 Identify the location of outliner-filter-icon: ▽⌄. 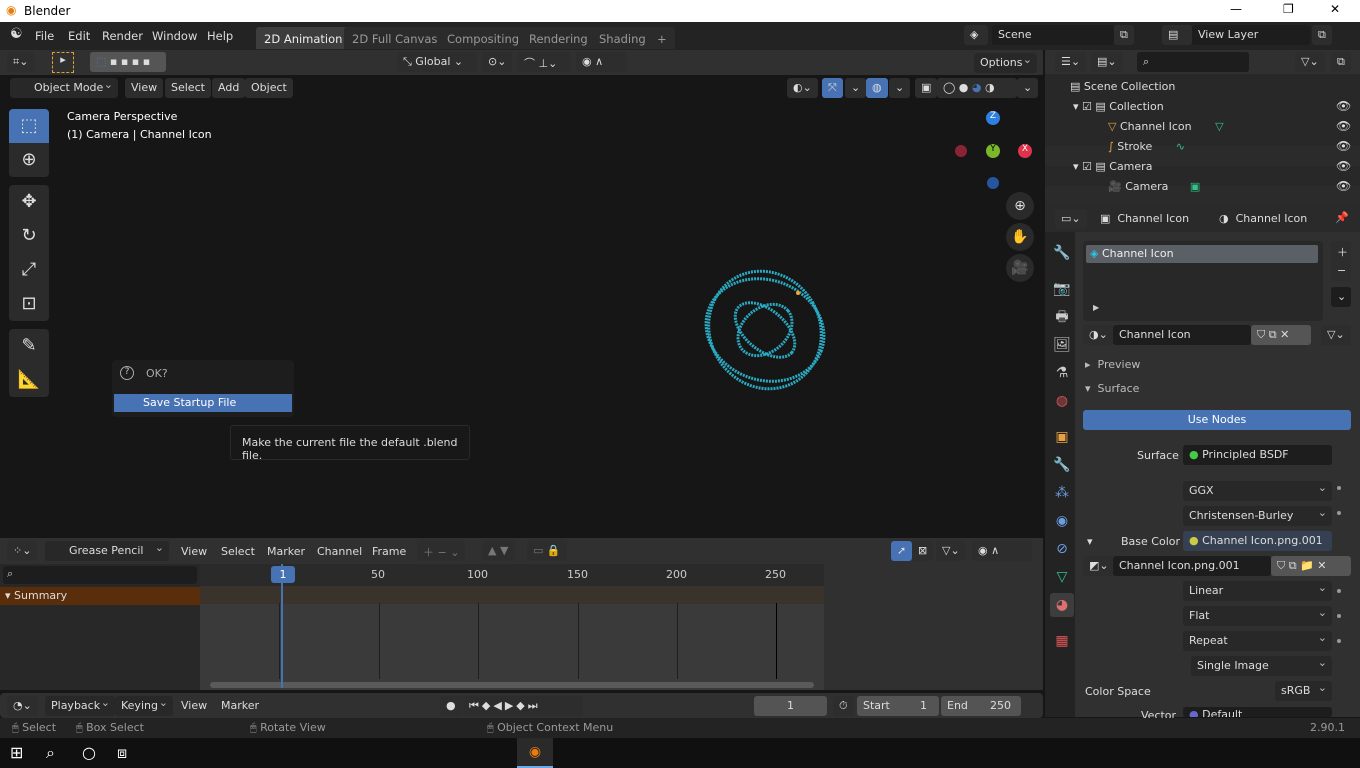
(1310, 62).